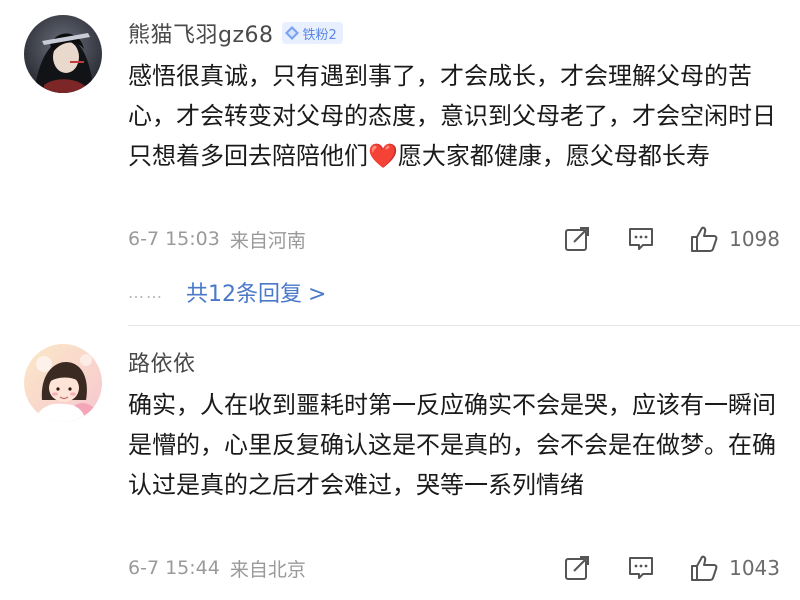  Describe the element at coordinates (174, 568) in the screenshot. I see `timestamp: 6-7 15:44` at that location.